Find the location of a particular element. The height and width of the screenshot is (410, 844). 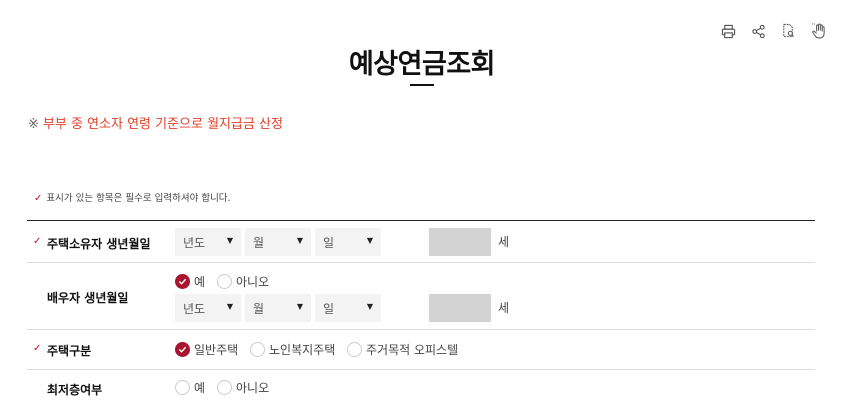

owner-birth-label: ✓ 주택소유자 생년월일 is located at coordinates (92, 243).